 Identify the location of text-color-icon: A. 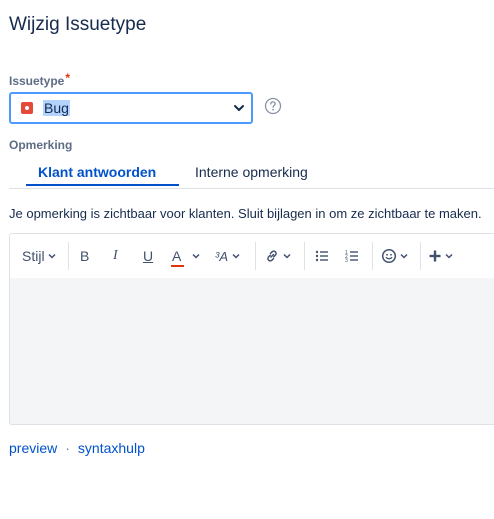
(177, 257).